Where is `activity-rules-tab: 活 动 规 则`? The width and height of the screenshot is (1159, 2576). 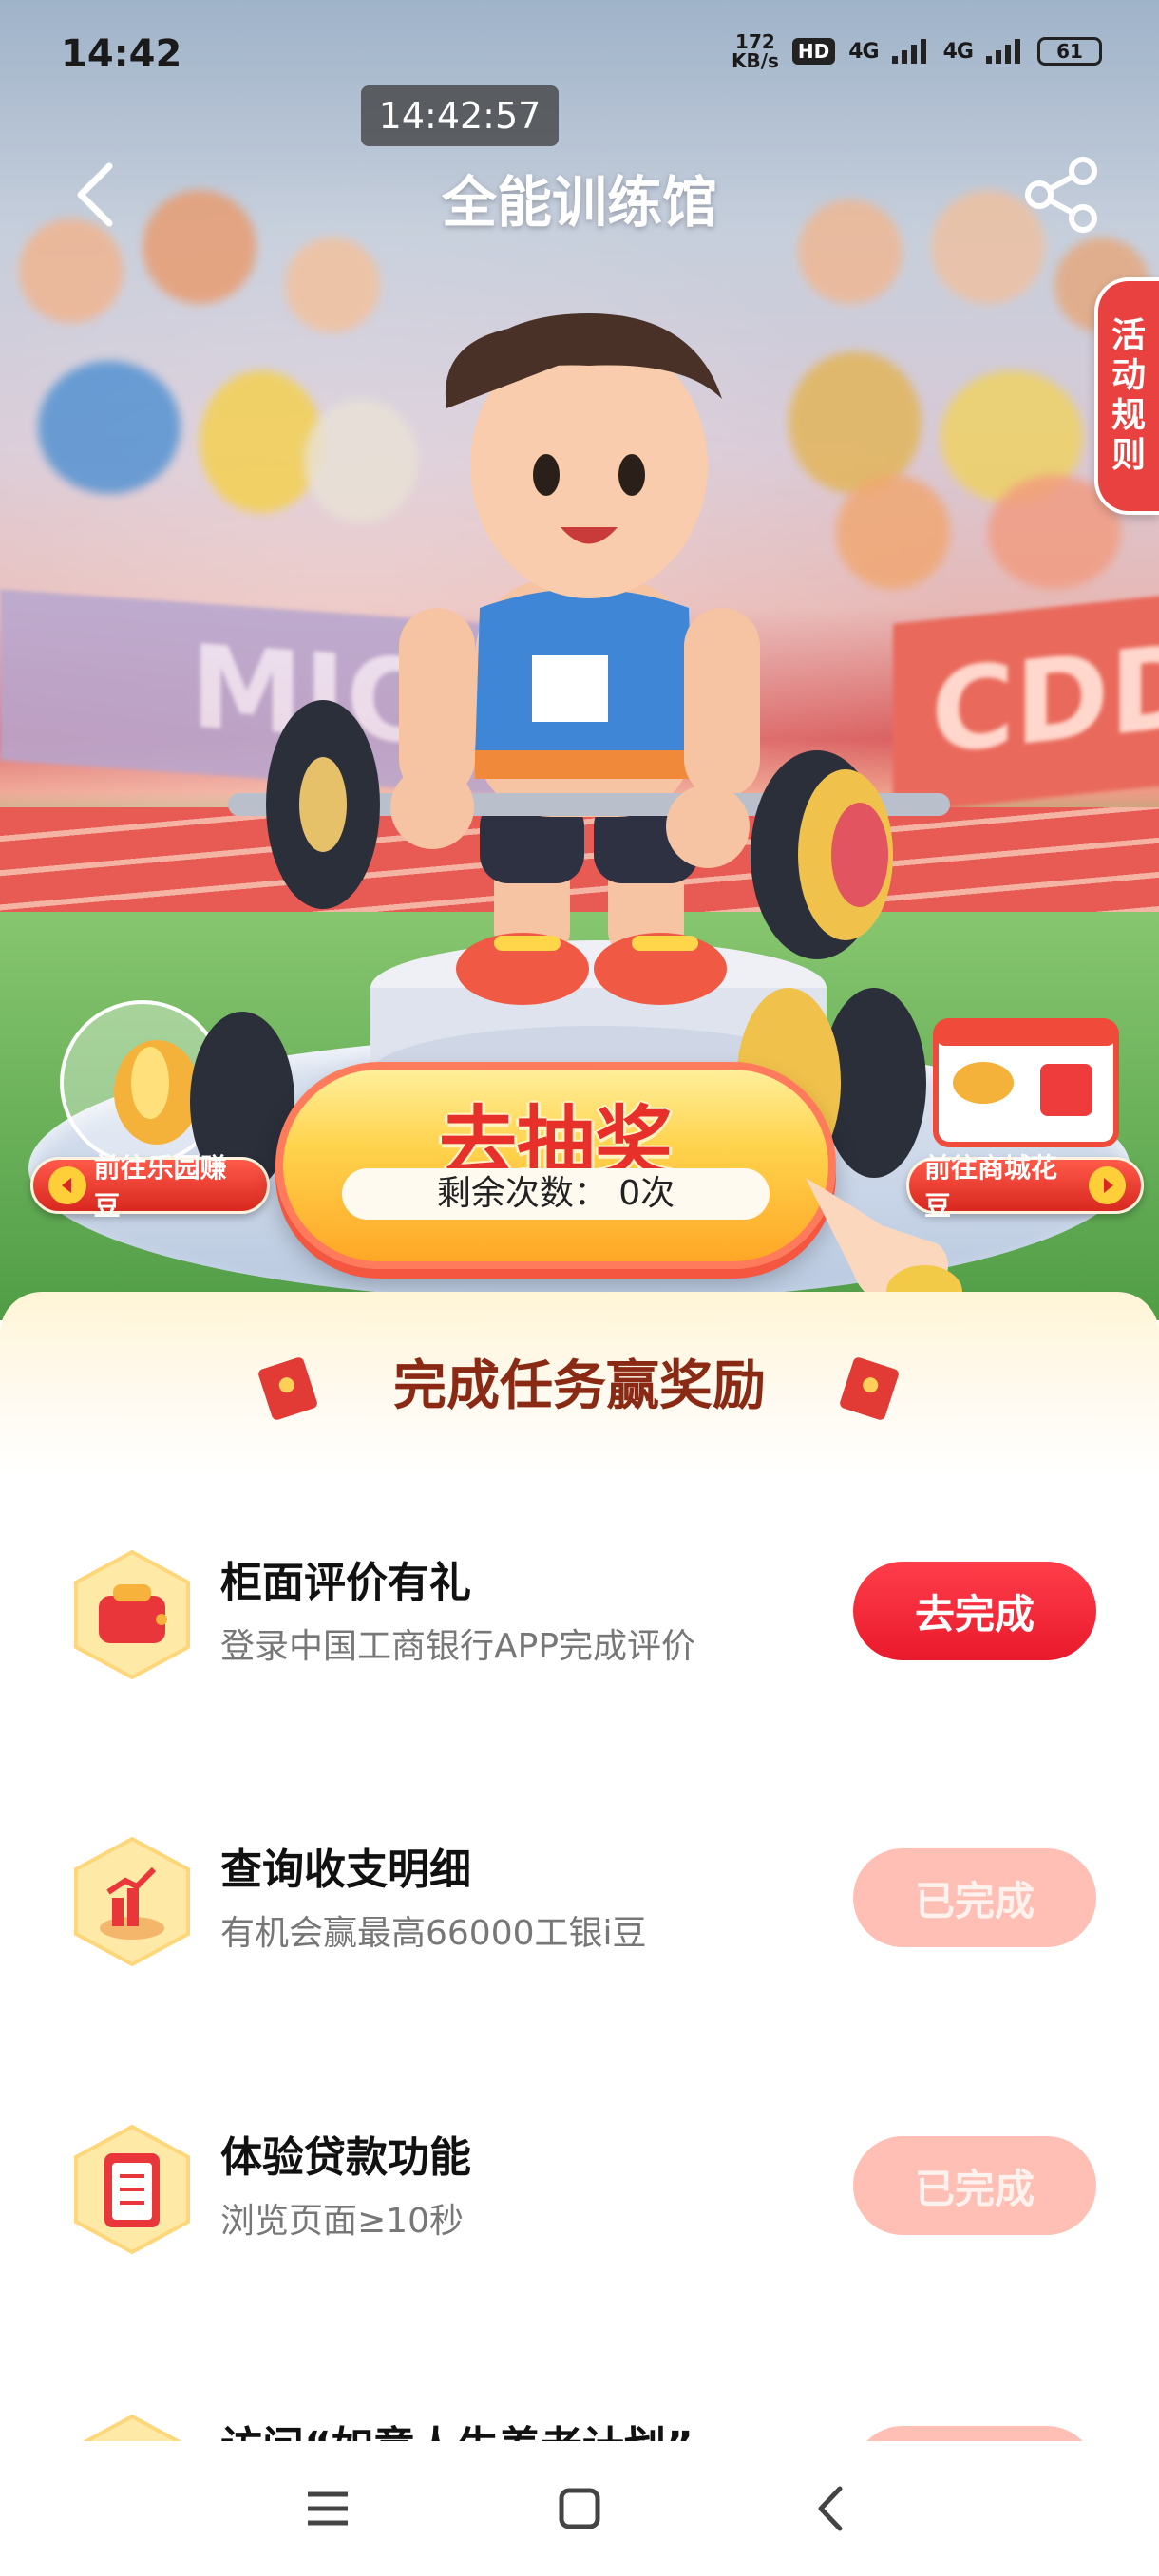 activity-rules-tab: 活 动 规 则 is located at coordinates (1126, 396).